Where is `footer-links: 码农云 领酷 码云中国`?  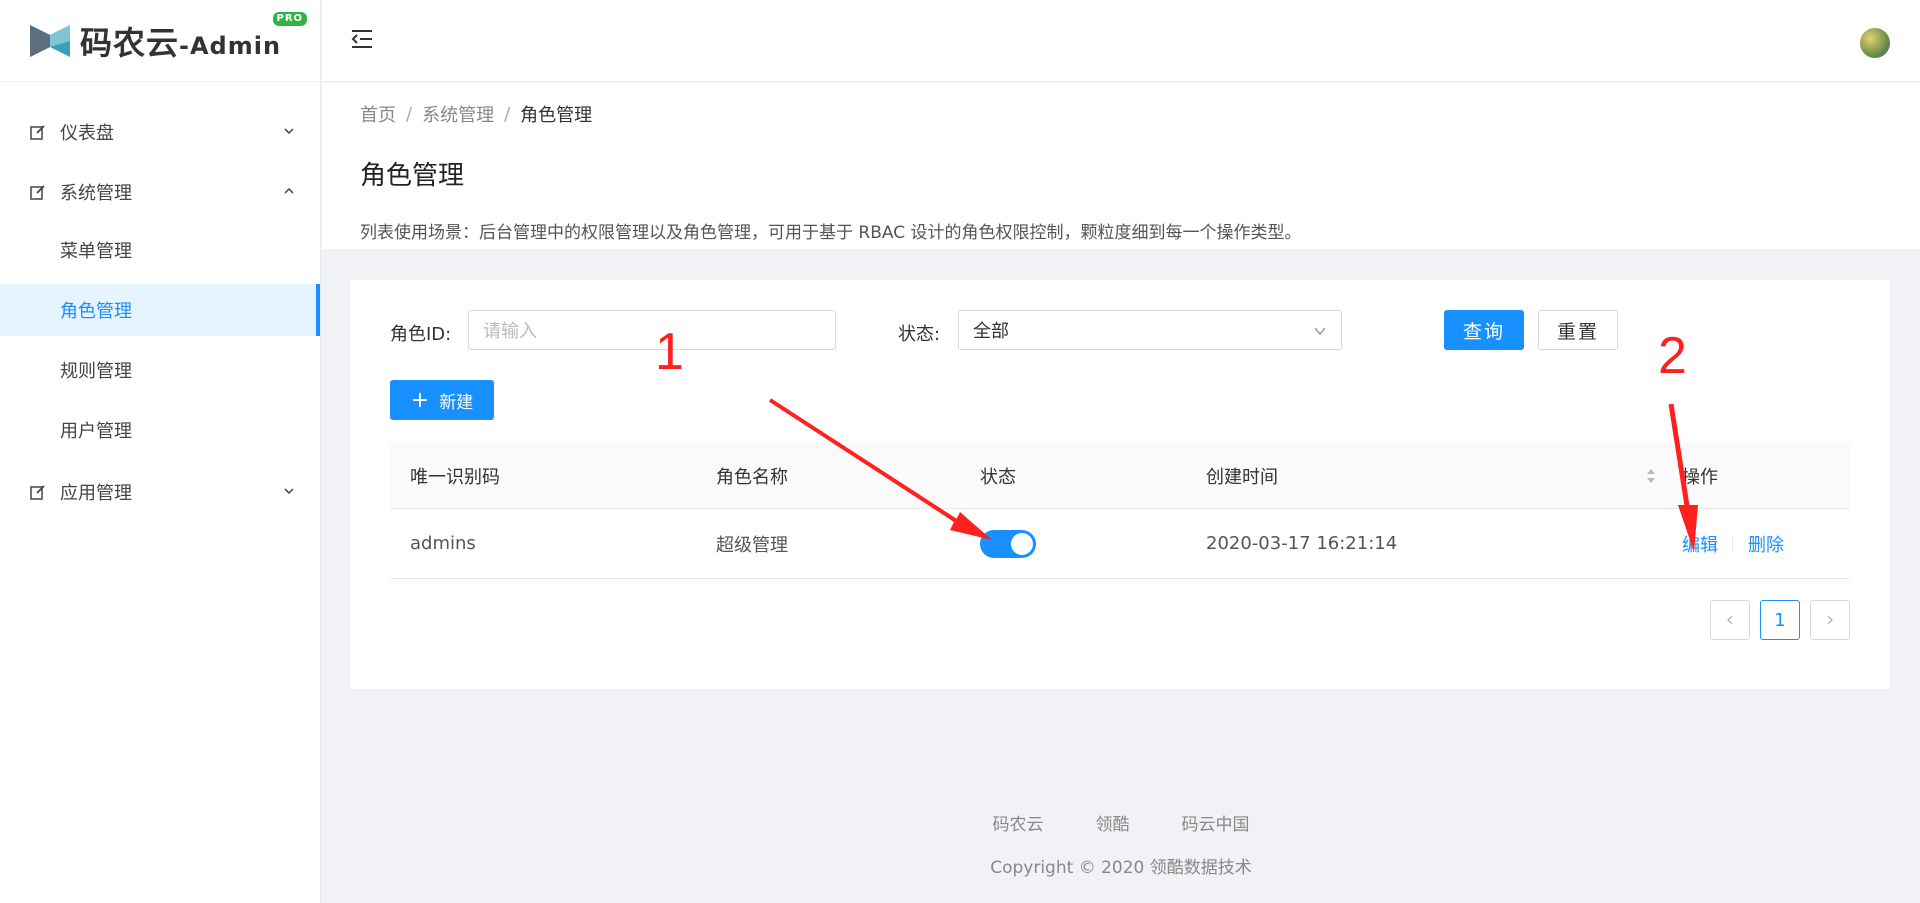 footer-links: 码农云 领酷 码云中国 is located at coordinates (1121, 822).